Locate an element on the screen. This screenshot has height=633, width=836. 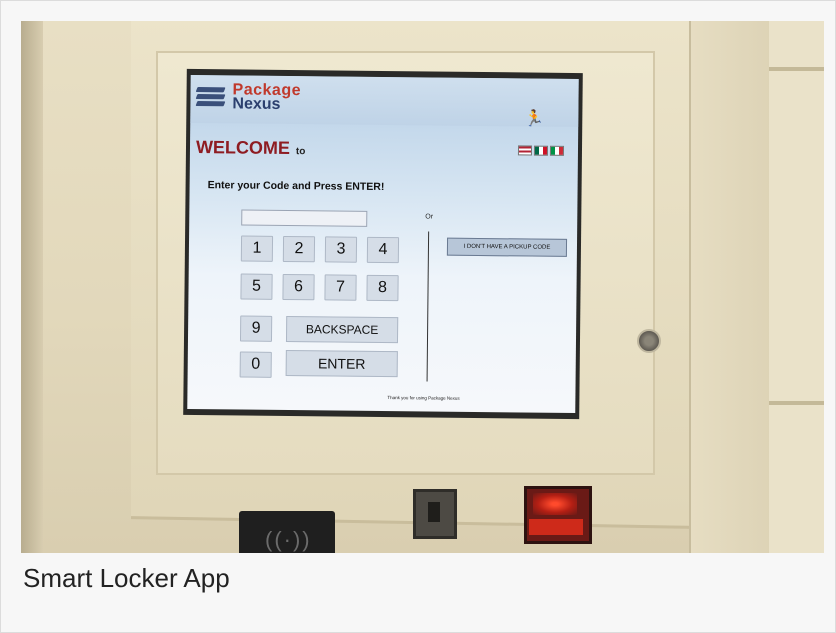
key-0: 0 is located at coordinates (255, 364).